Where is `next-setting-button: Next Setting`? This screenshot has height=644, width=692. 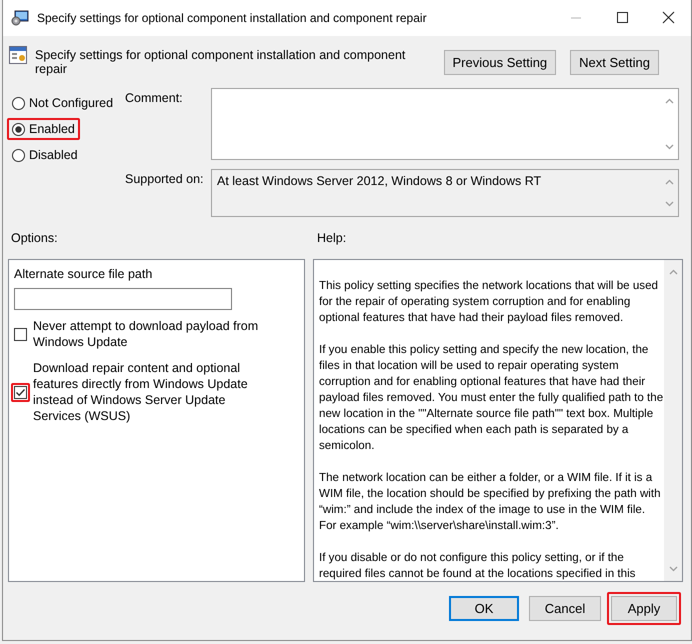 next-setting-button: Next Setting is located at coordinates (614, 62).